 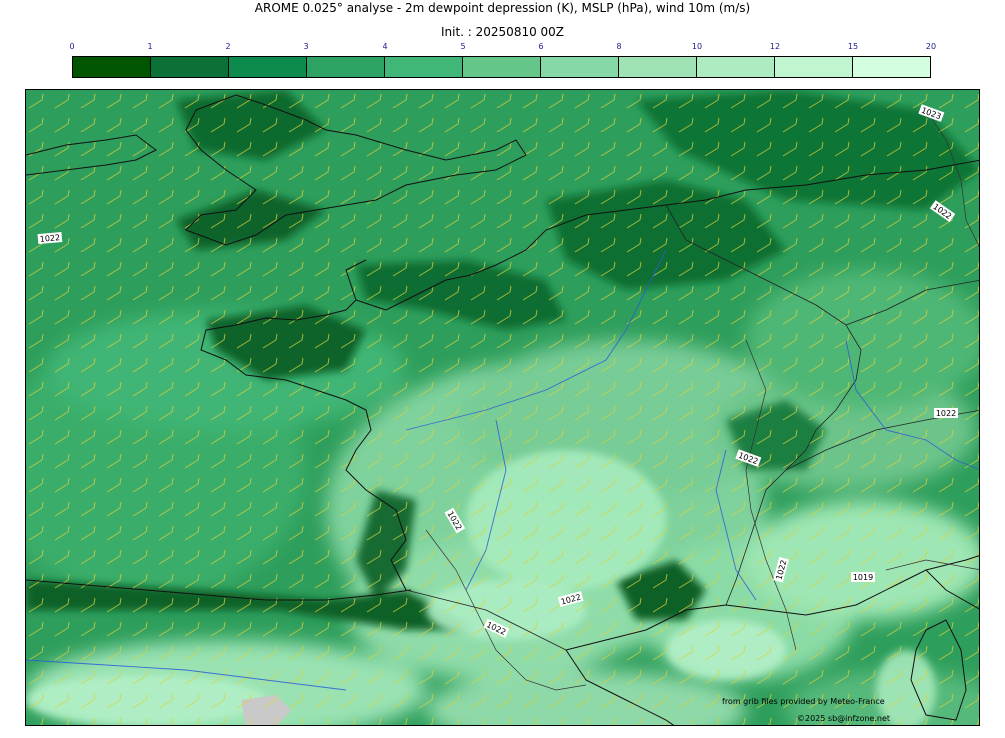 What do you see at coordinates (697, 46) in the screenshot?
I see `colorbar-tick-label: 10` at bounding box center [697, 46].